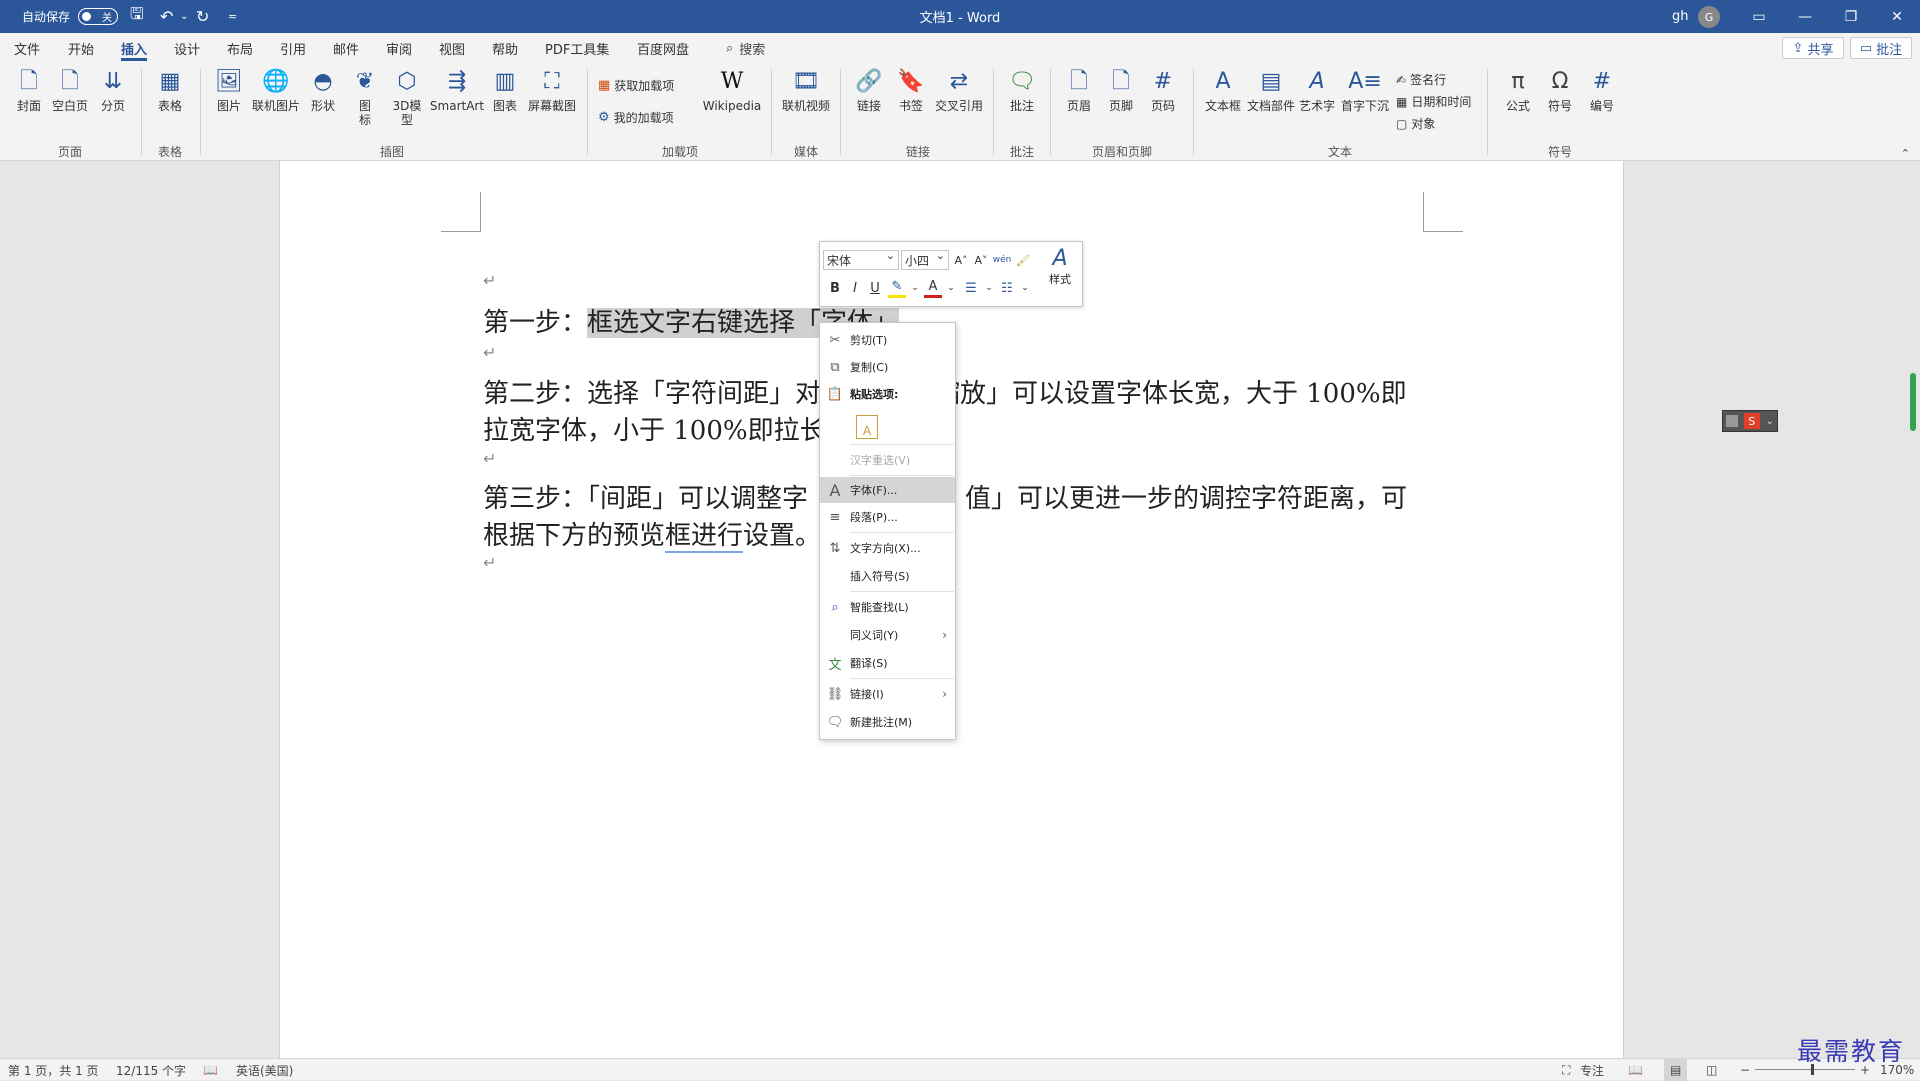 The image size is (1920, 1081). Describe the element at coordinates (1002, 260) in the screenshot. I see `phonetic-guide-icon: wén` at that location.